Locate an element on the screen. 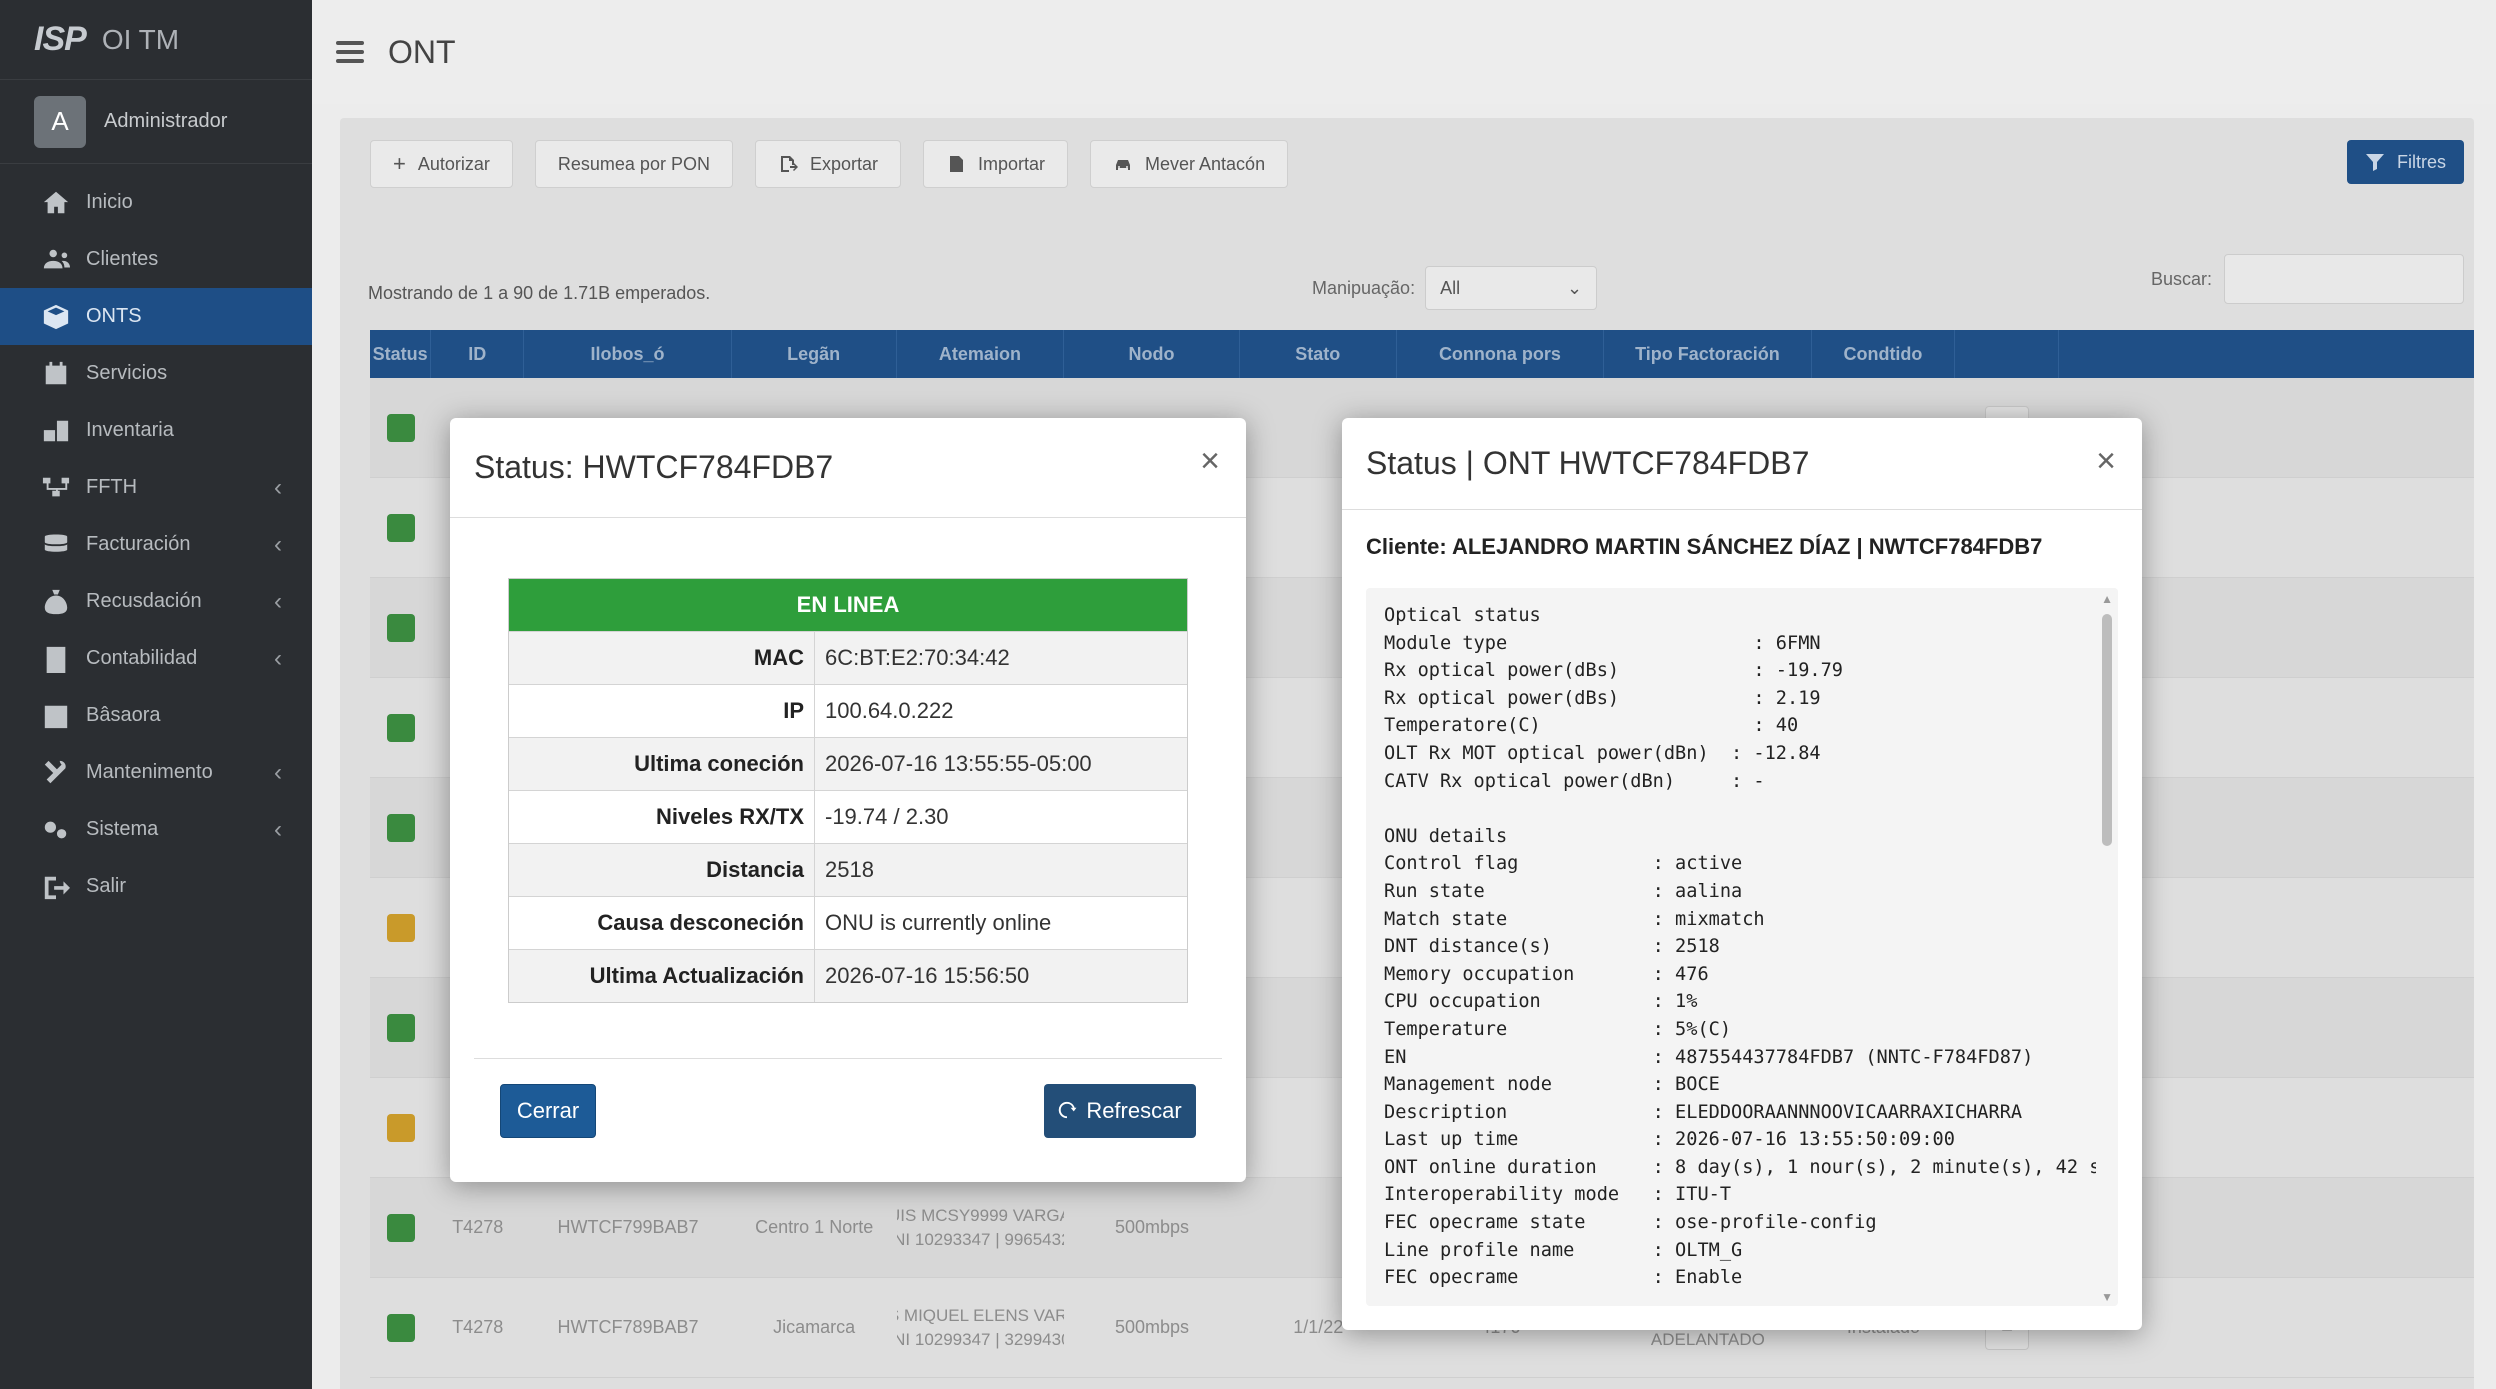 This screenshot has height=1389, width=2496. ledger-icon is located at coordinates (56, 659).